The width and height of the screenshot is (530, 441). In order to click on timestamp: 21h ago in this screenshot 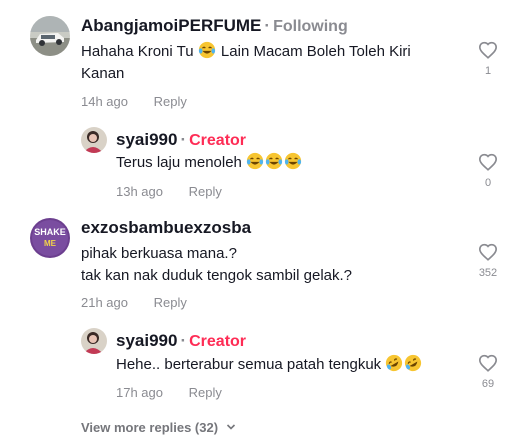, I will do `click(104, 302)`.